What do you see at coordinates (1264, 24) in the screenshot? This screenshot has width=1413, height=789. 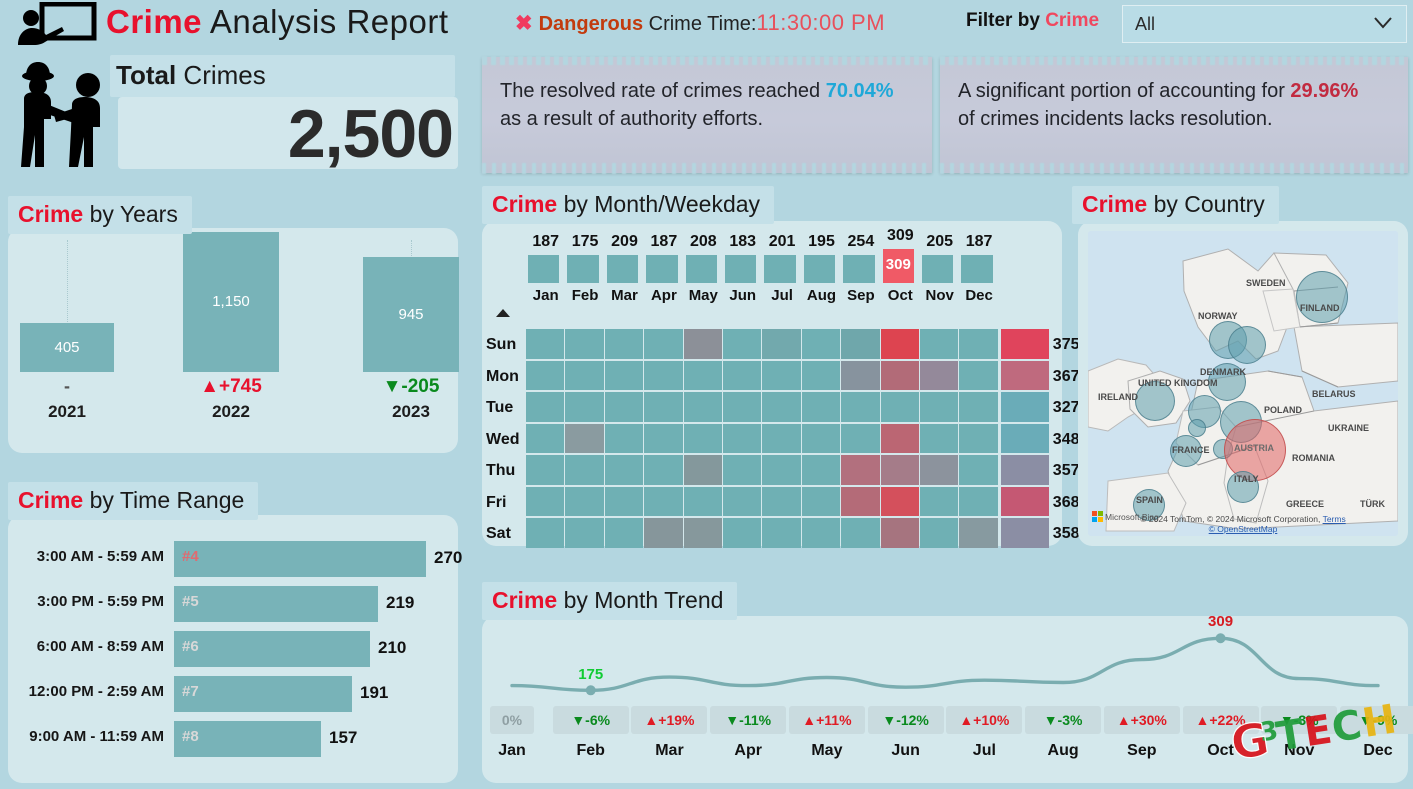 I see `crime-filter-dropdown: All` at bounding box center [1264, 24].